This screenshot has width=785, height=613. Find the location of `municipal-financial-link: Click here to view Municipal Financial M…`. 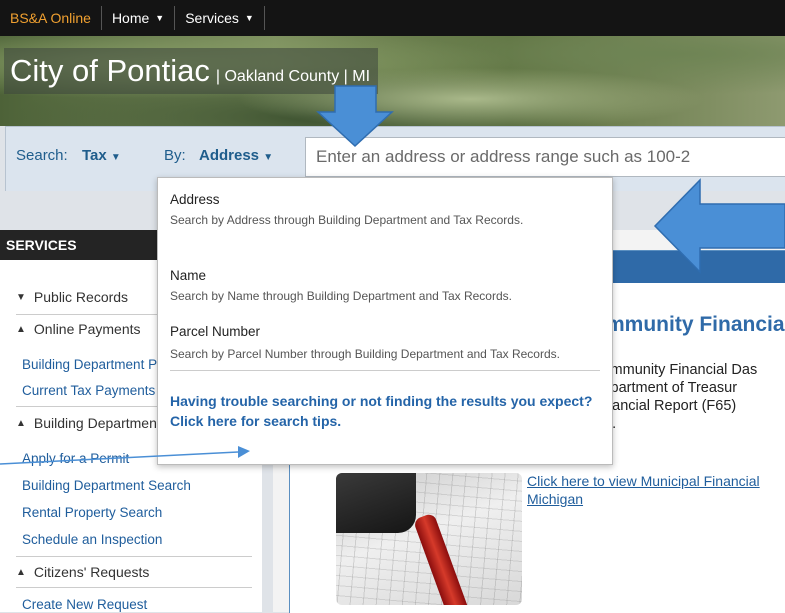

municipal-financial-link: Click here to view Municipal Financial M… is located at coordinates (656, 490).